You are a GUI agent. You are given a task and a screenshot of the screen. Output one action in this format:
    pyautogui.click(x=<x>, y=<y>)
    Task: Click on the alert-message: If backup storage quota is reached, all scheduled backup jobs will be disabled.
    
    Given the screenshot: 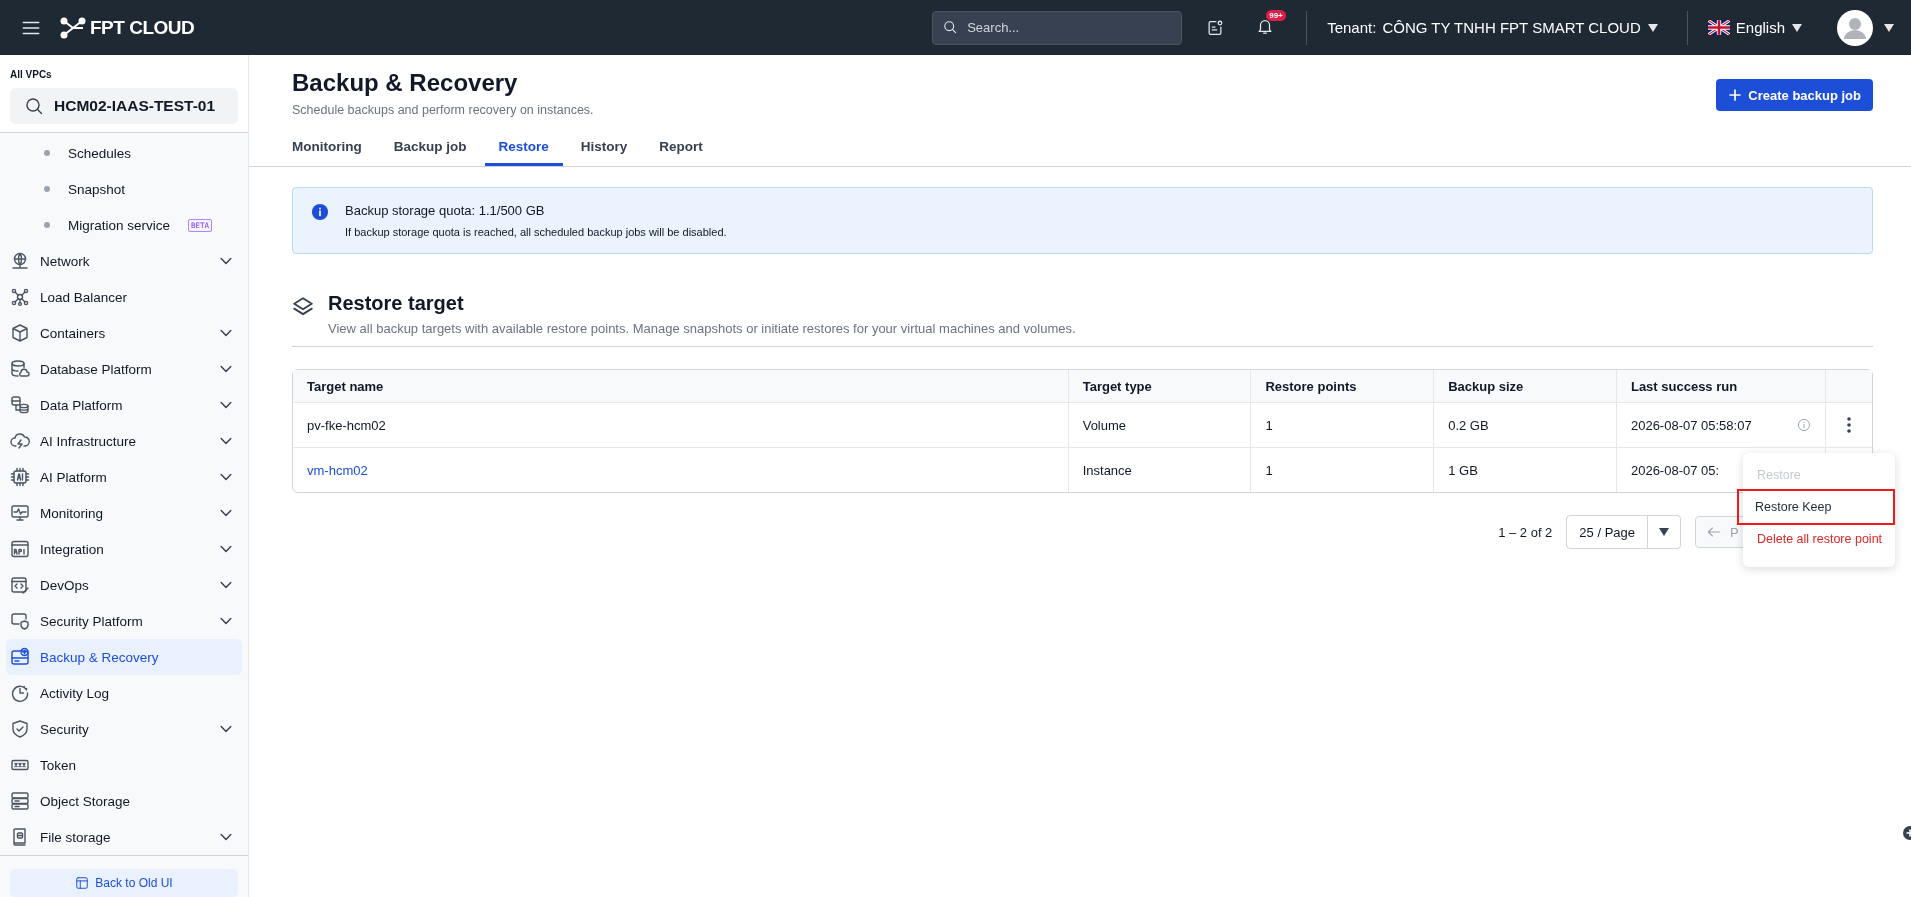 What is the action you would take?
    pyautogui.click(x=536, y=232)
    